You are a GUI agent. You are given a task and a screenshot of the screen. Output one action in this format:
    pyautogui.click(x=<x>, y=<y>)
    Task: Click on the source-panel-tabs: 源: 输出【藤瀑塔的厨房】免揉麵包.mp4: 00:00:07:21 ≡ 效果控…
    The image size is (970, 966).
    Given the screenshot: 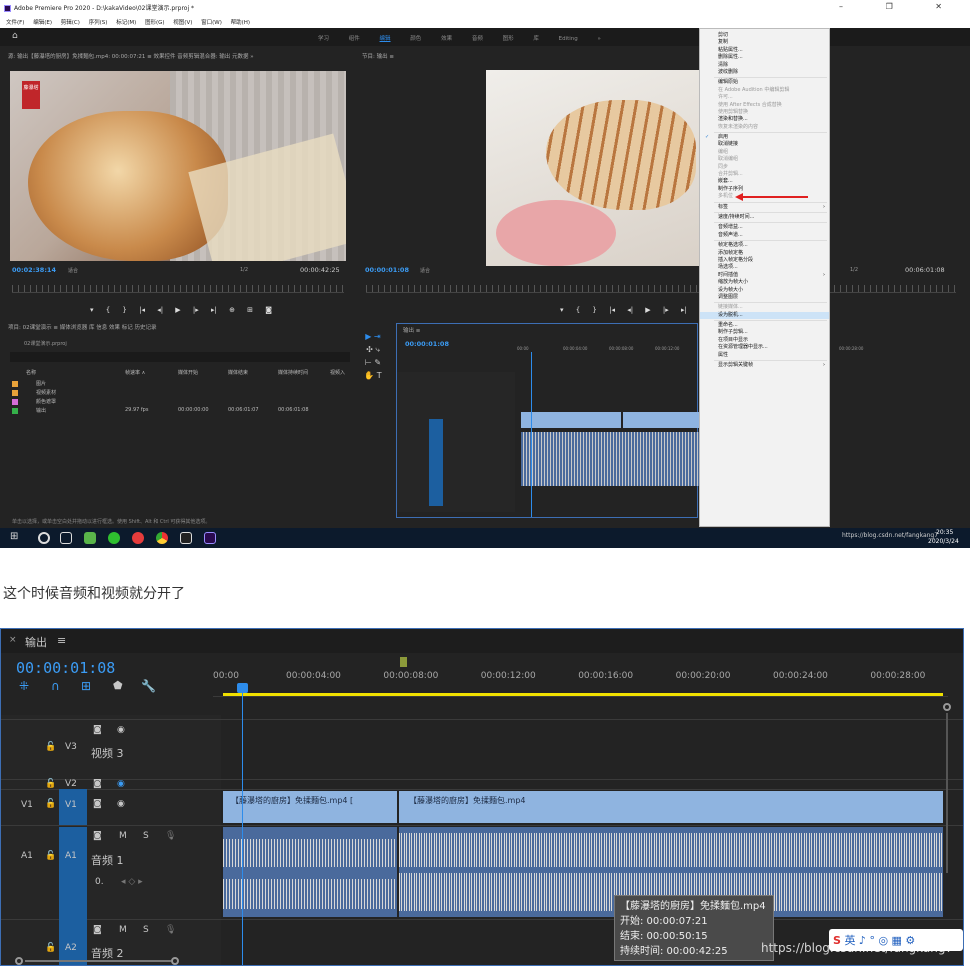 What is the action you would take?
    pyautogui.click(x=180, y=58)
    